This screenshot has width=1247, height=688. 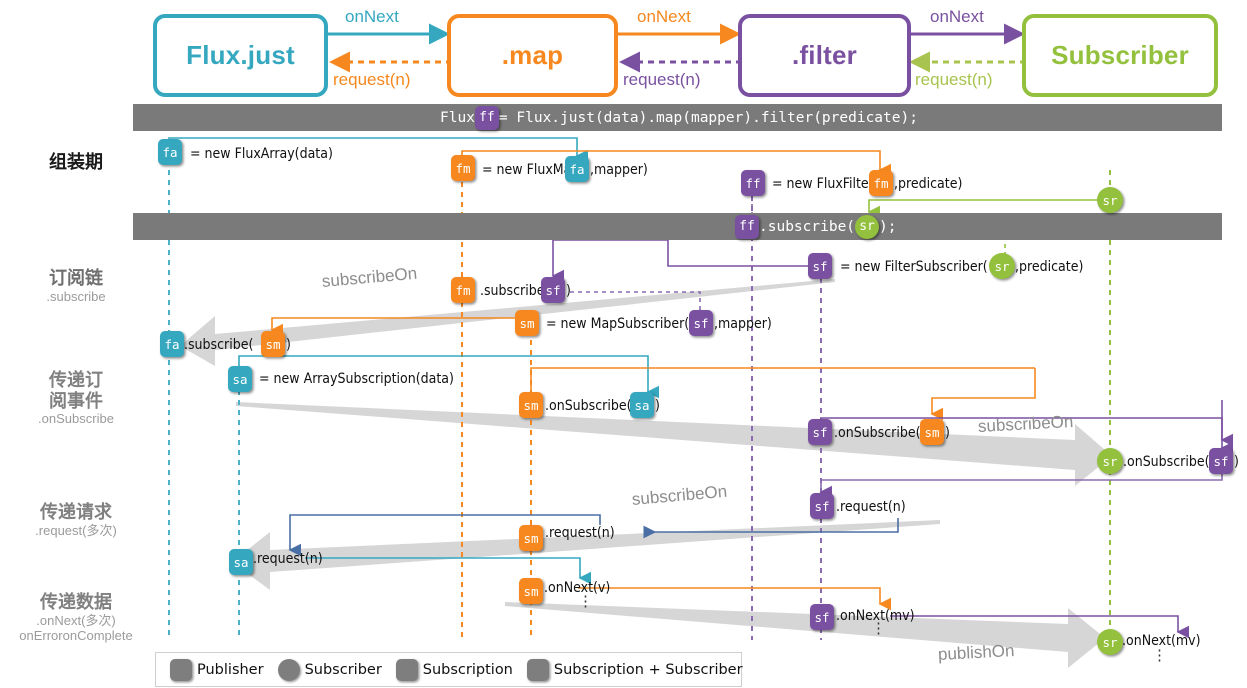 What do you see at coordinates (619, 170) in the screenshot?
I see `stmt-fm-new-b: ,mapper)` at bounding box center [619, 170].